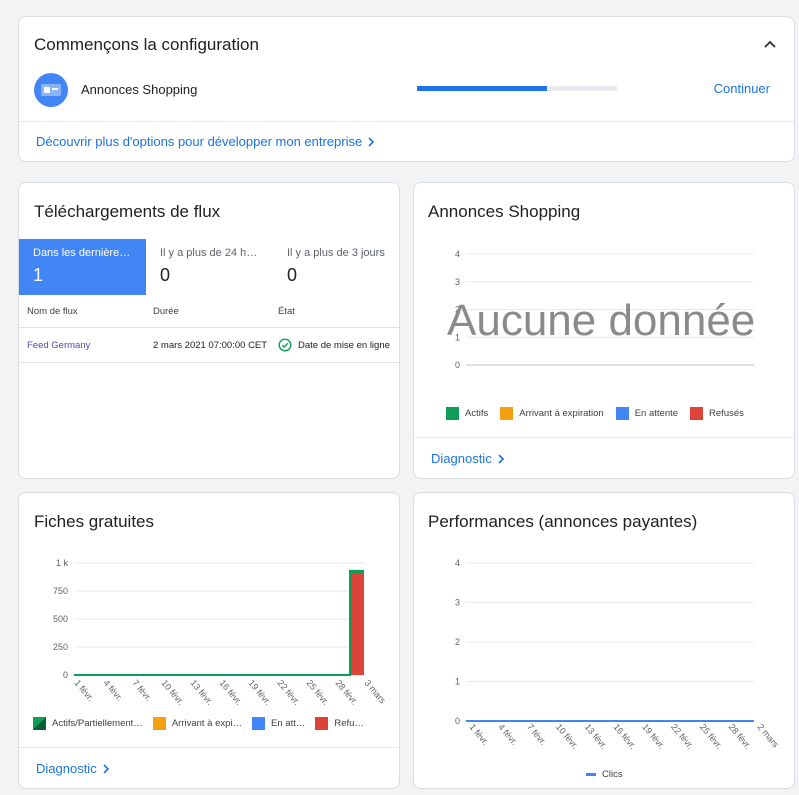  I want to click on tab-24h: Il y a plus de 24 he… 0, so click(209, 267).